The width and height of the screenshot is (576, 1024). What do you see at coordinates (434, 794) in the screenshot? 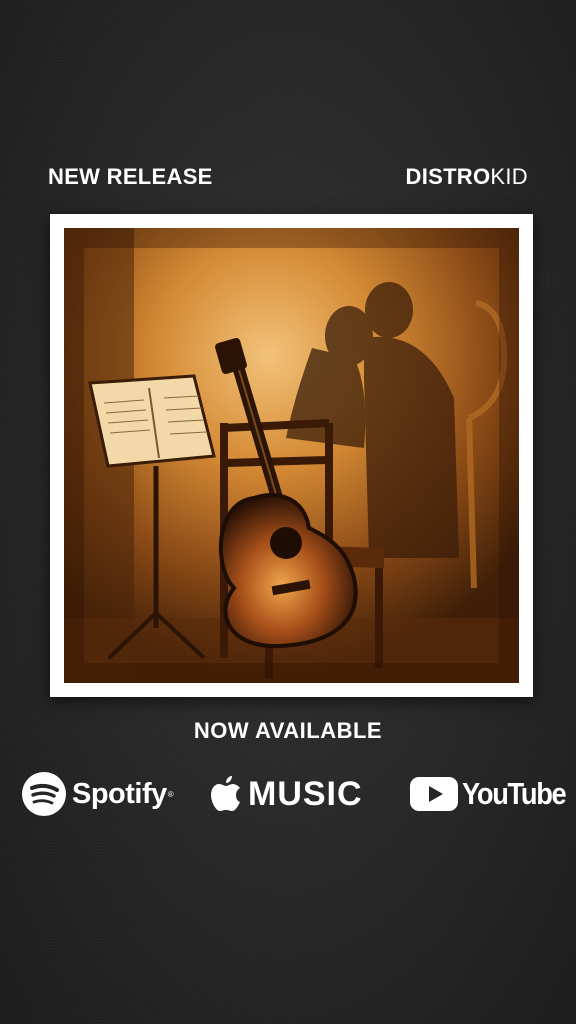
I see `youtube-play-icon` at bounding box center [434, 794].